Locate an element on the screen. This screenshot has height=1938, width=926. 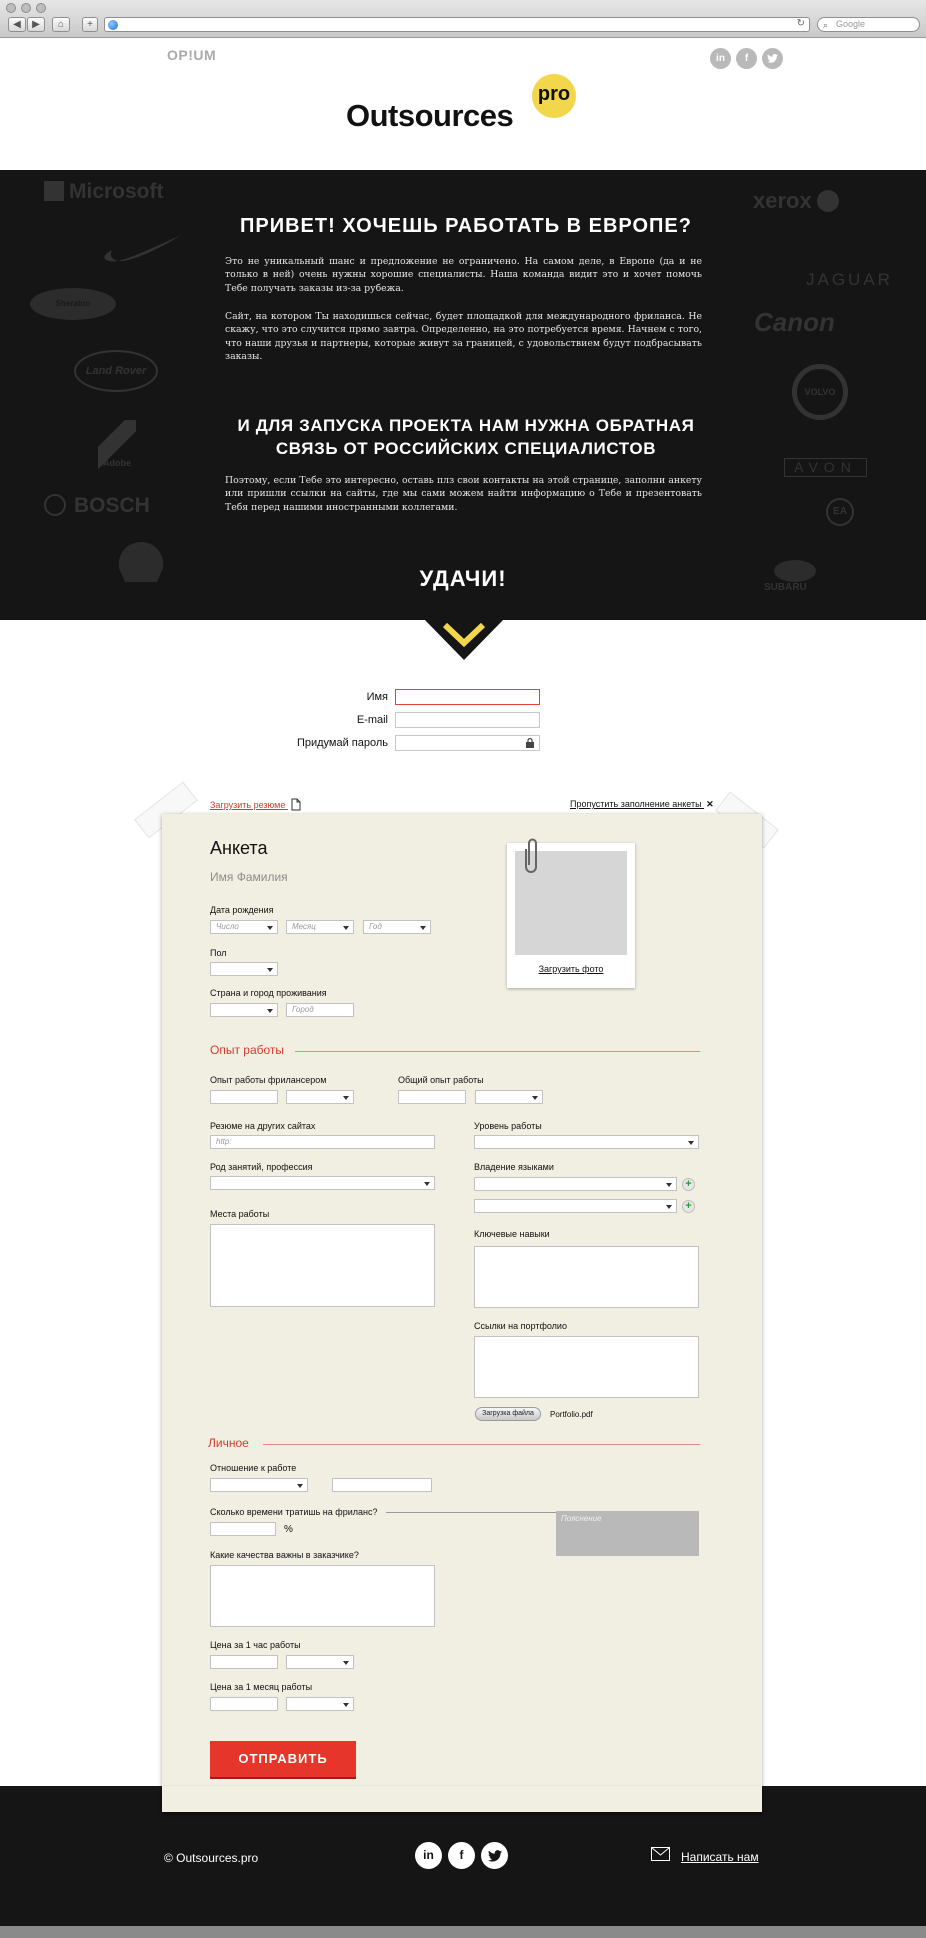
hourly-price-input is located at coordinates (244, 1662).